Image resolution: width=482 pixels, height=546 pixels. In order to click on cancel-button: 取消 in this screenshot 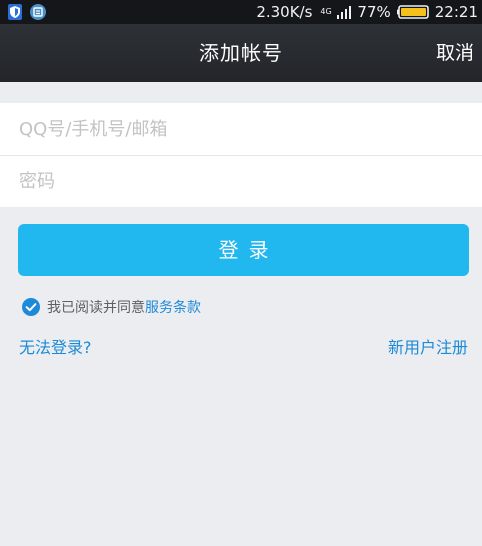, I will do `click(455, 53)`.